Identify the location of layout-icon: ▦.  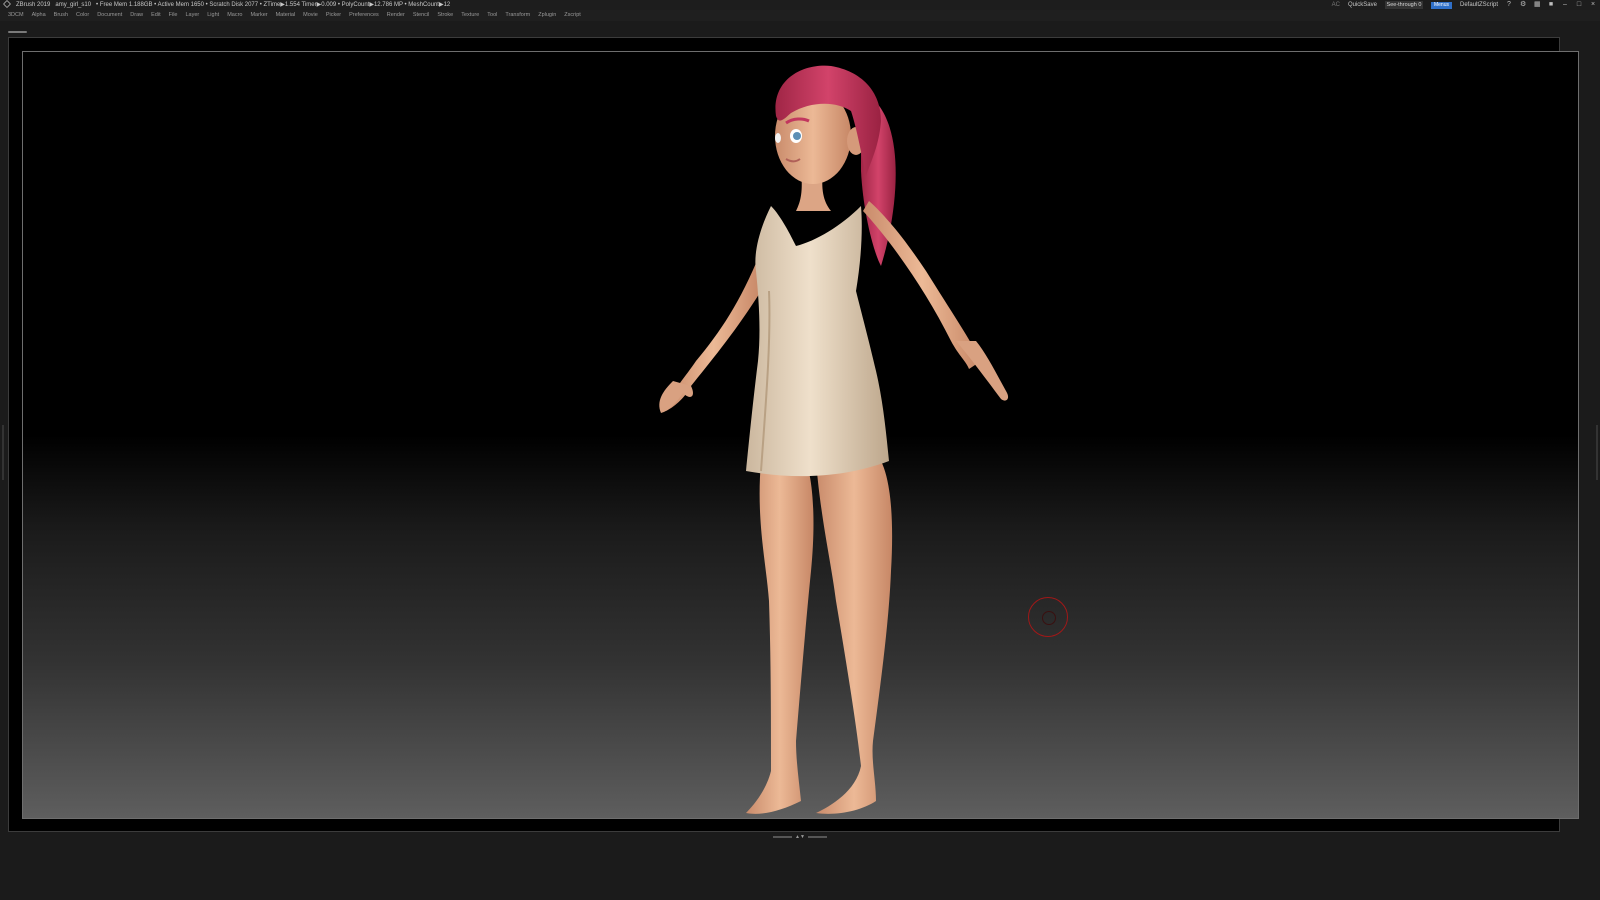
(1537, 4).